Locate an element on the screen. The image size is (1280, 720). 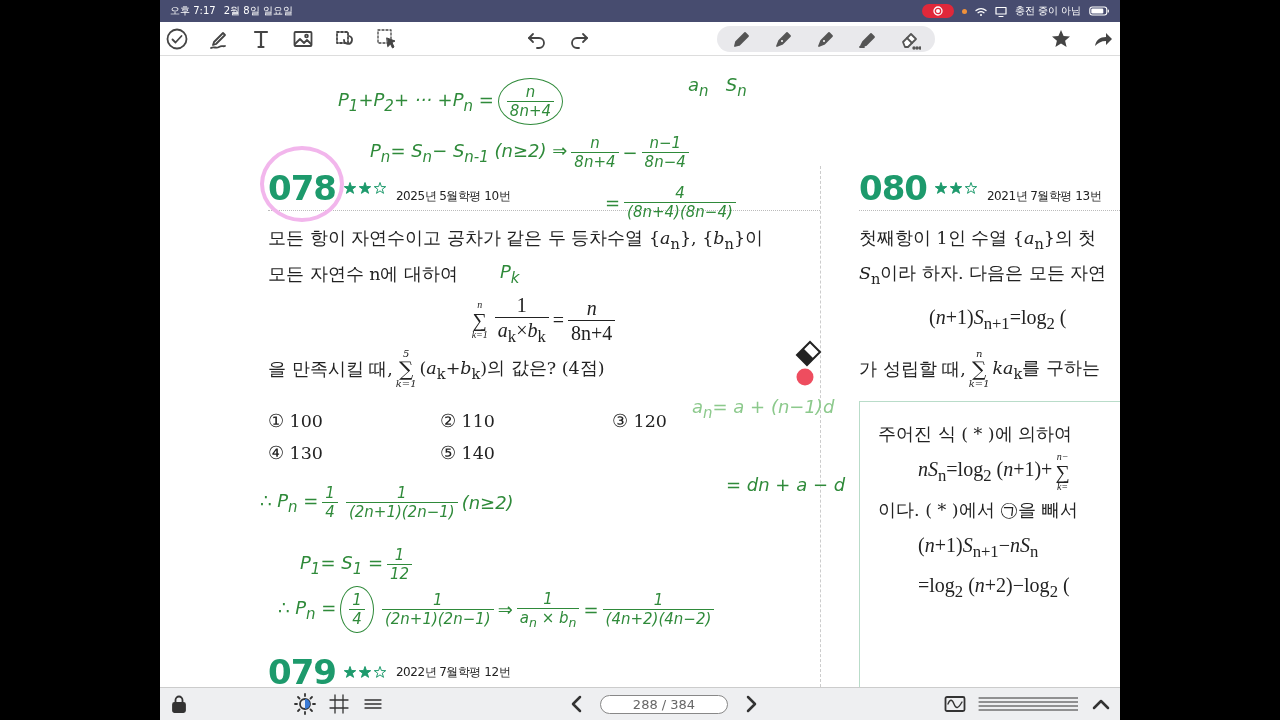
math-text: (n≥2) is located at coordinates (487, 502).